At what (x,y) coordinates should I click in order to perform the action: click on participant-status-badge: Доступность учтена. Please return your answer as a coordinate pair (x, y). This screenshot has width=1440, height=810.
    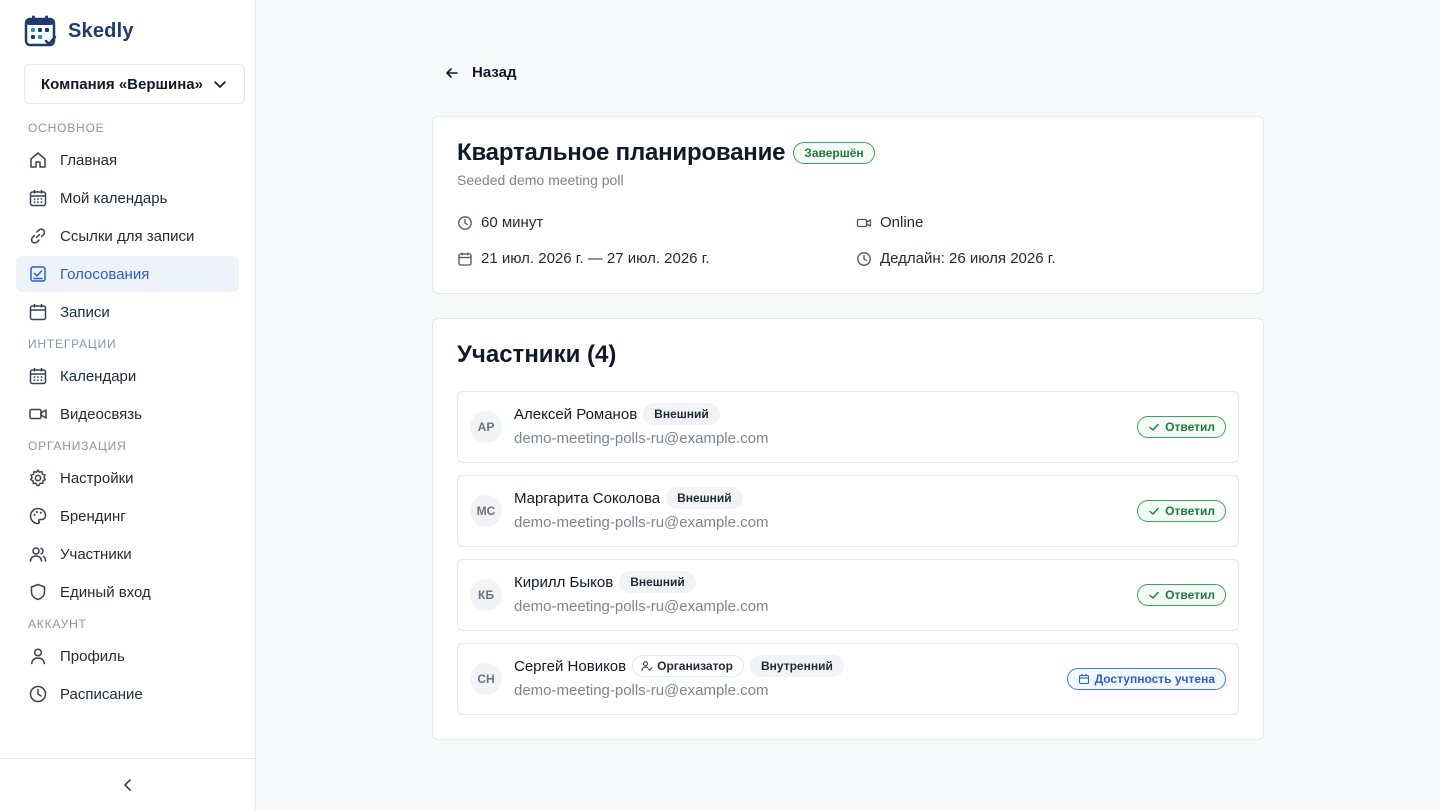
    Looking at the image, I should click on (1146, 679).